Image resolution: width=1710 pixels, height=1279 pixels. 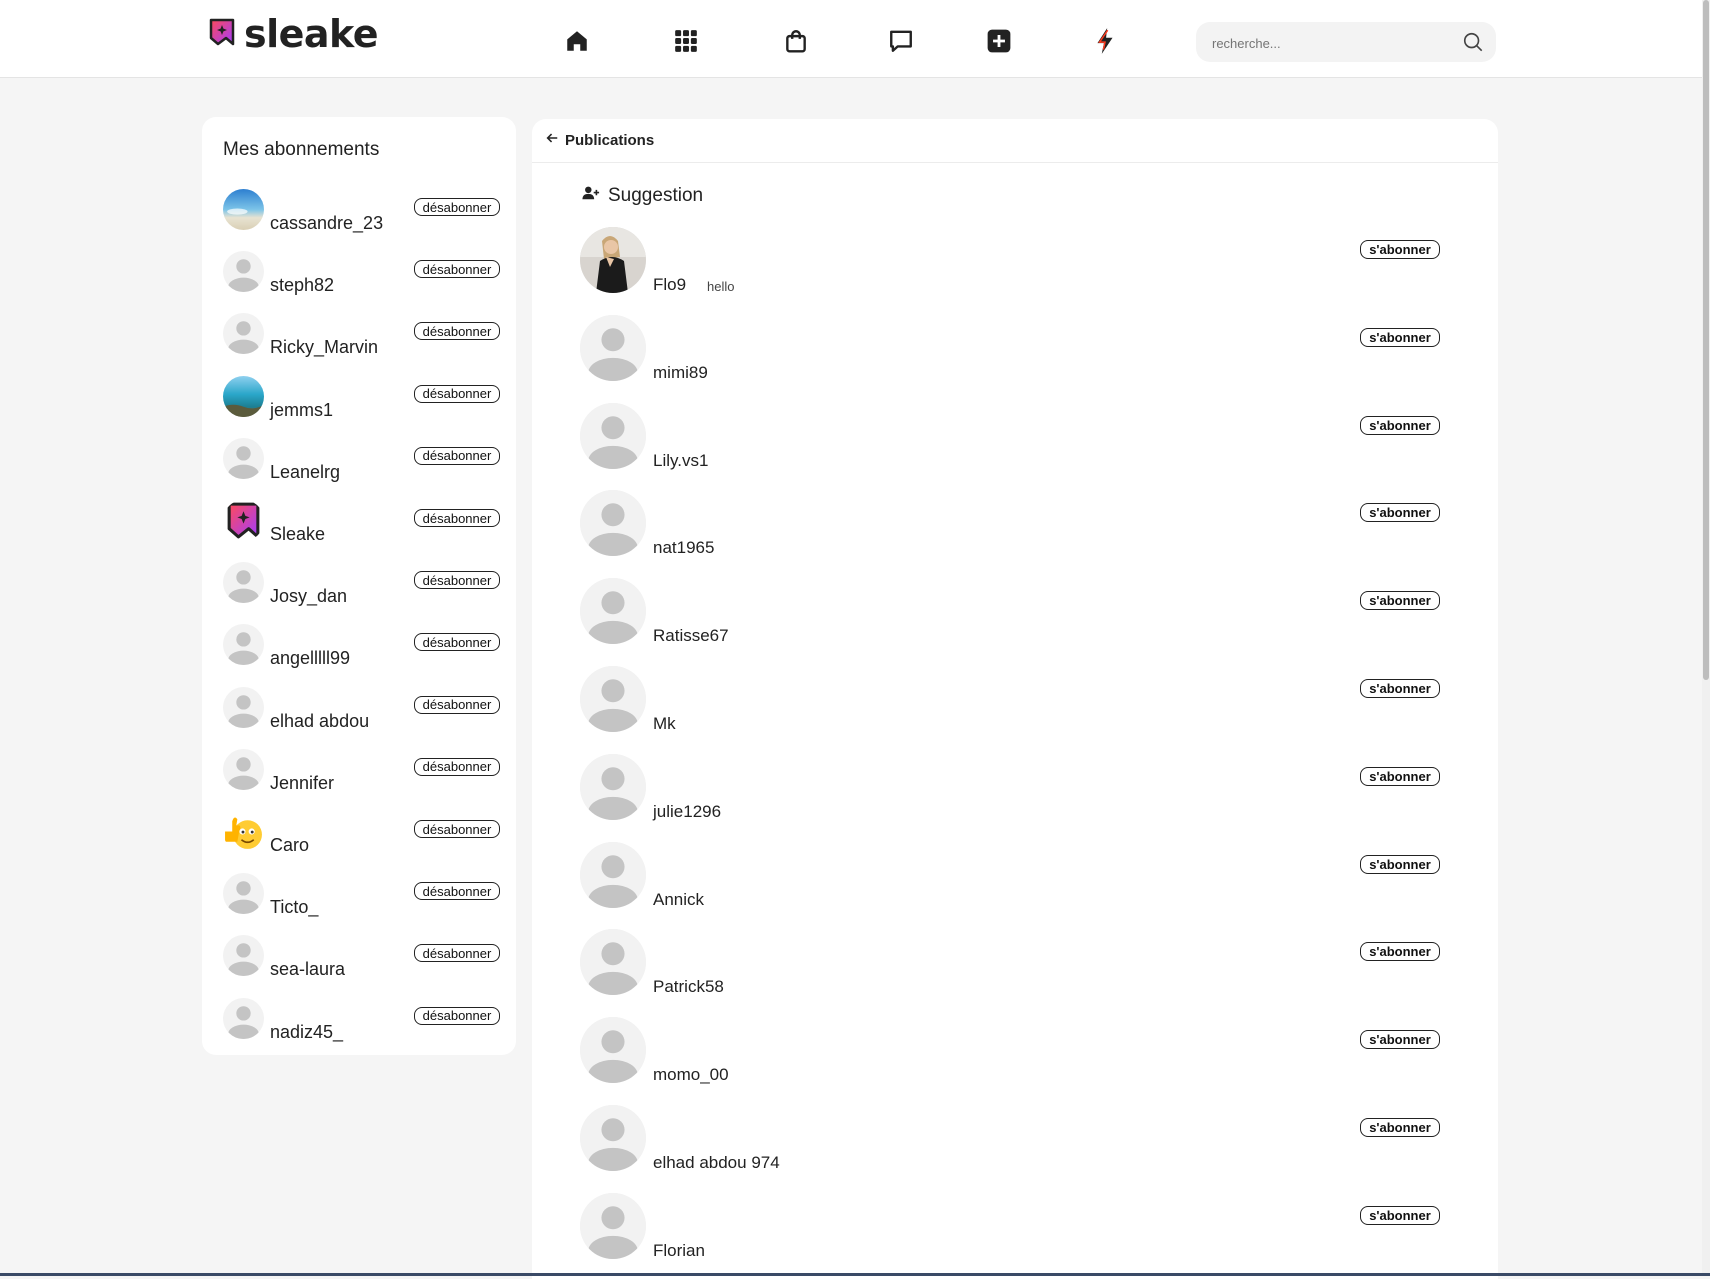 What do you see at coordinates (326, 223) in the screenshot?
I see `subscription-username: cassandre_23` at bounding box center [326, 223].